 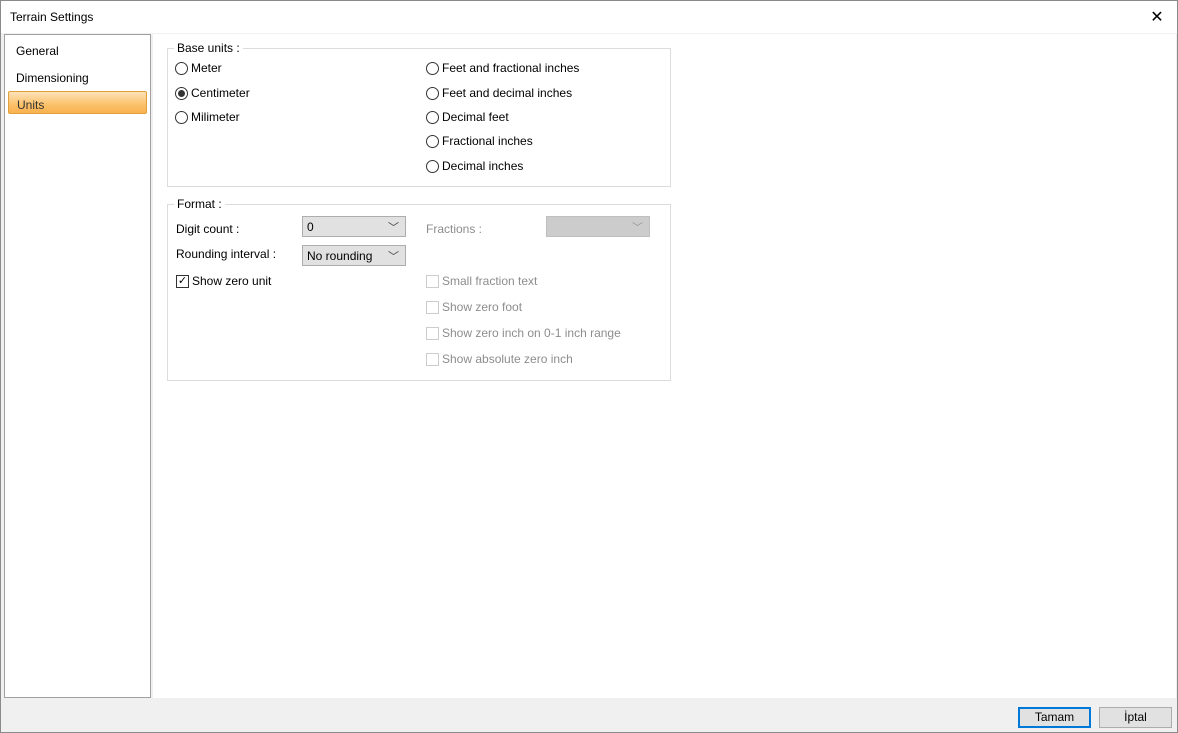 I want to click on sidebar-item-units: Units, so click(x=77, y=102).